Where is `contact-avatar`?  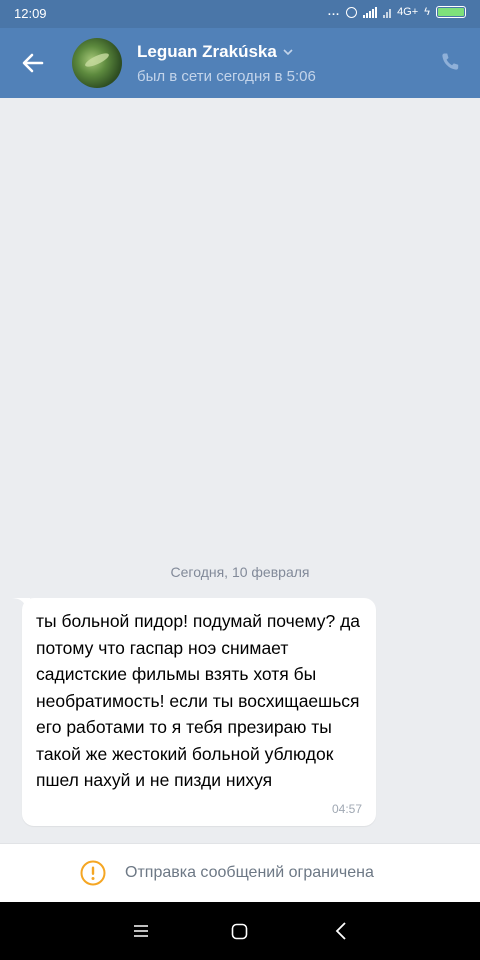 contact-avatar is located at coordinates (97, 63).